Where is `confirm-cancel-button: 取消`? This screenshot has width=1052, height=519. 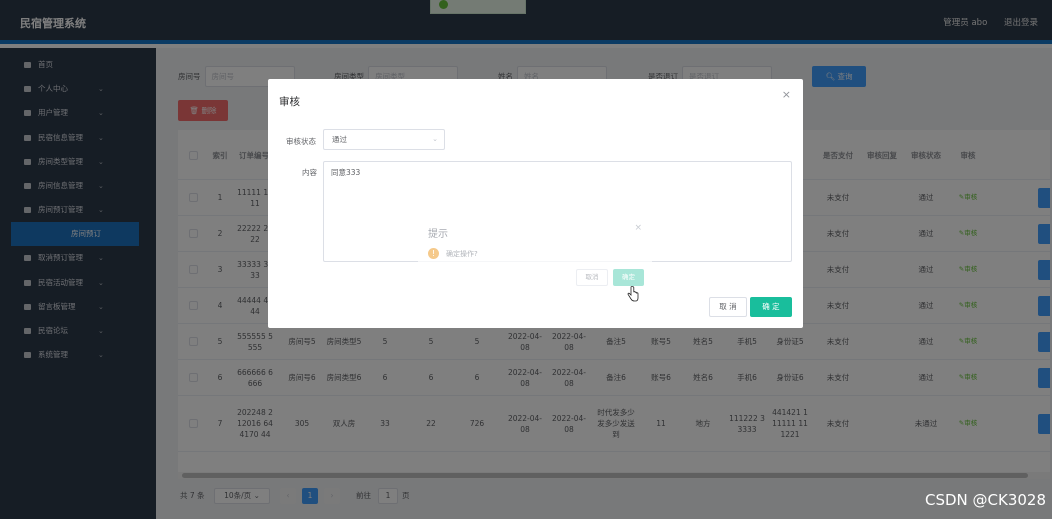 confirm-cancel-button: 取消 is located at coordinates (592, 277).